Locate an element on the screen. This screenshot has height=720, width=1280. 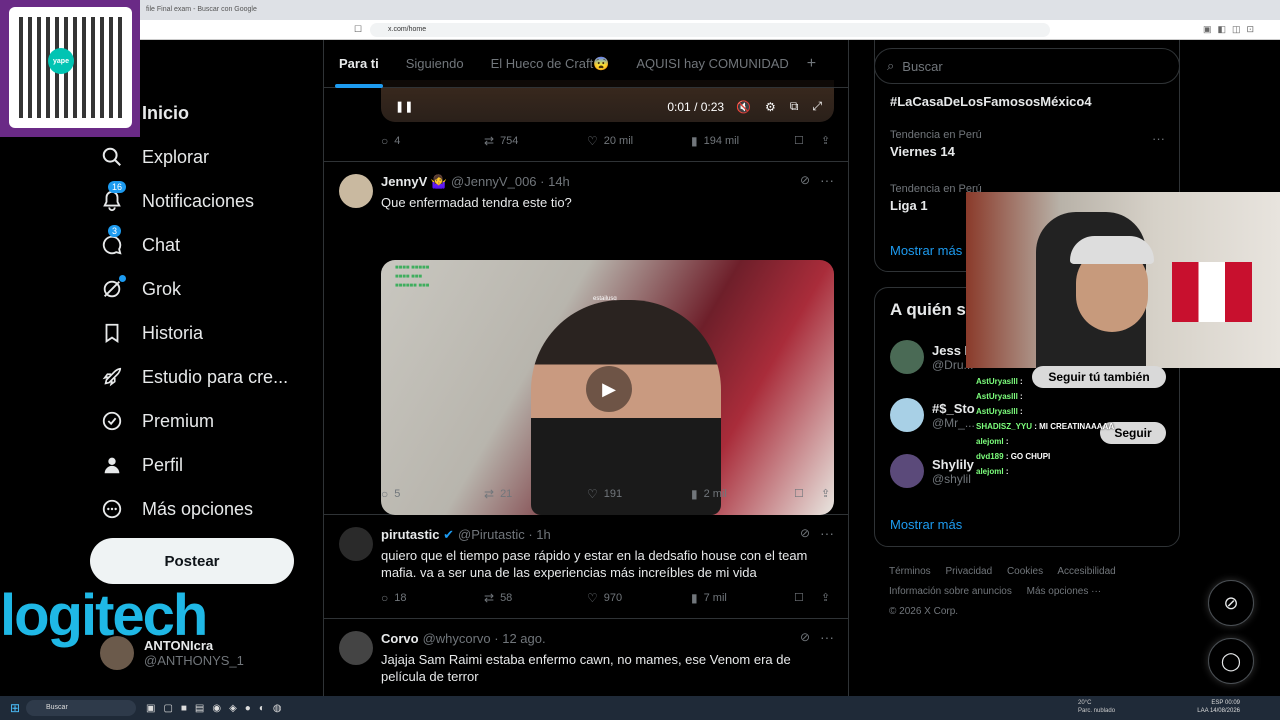
sidebar-item-historia: Historia is located at coordinates (151, 333).